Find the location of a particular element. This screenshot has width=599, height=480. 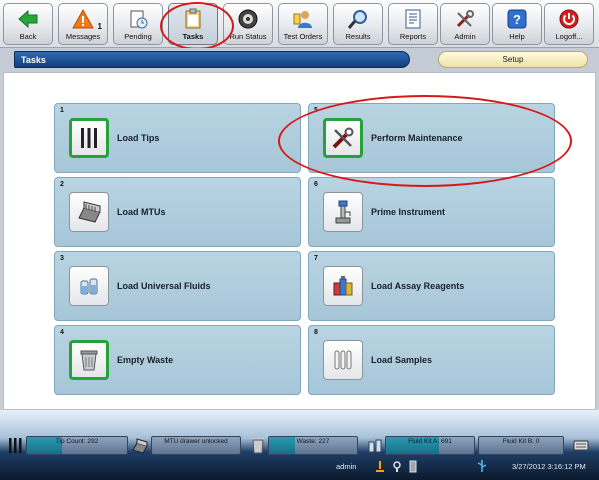

task-perform-maintenance: 5 Perform Maintenance is located at coordinates (431, 138).